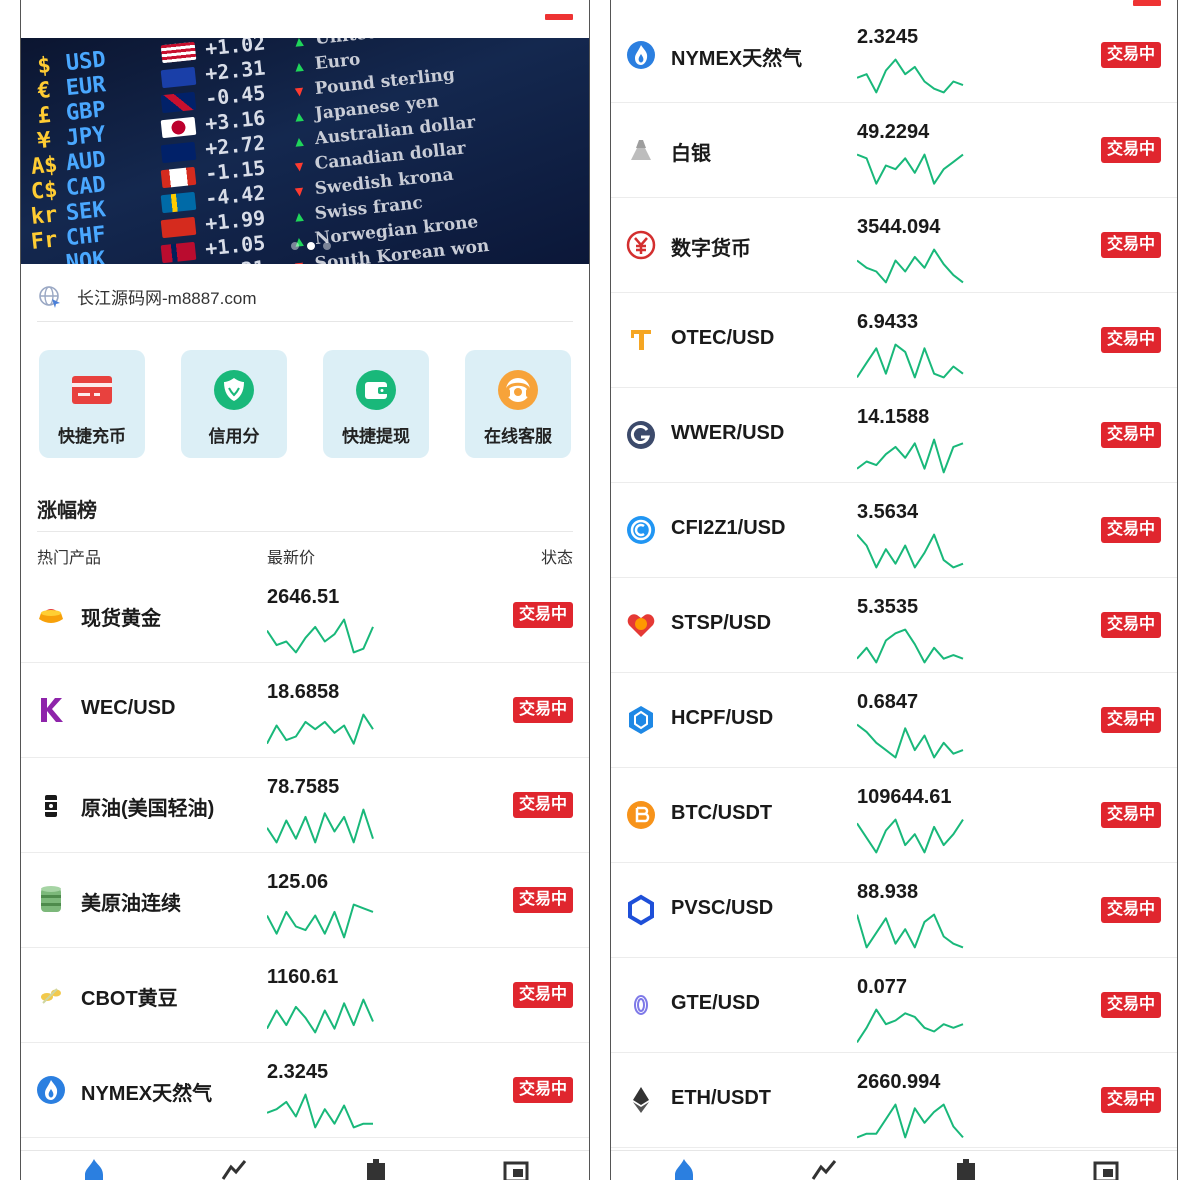 This screenshot has height=1200, width=1200. What do you see at coordinates (121, 619) in the screenshot?
I see `product-name: 现货黄金` at bounding box center [121, 619].